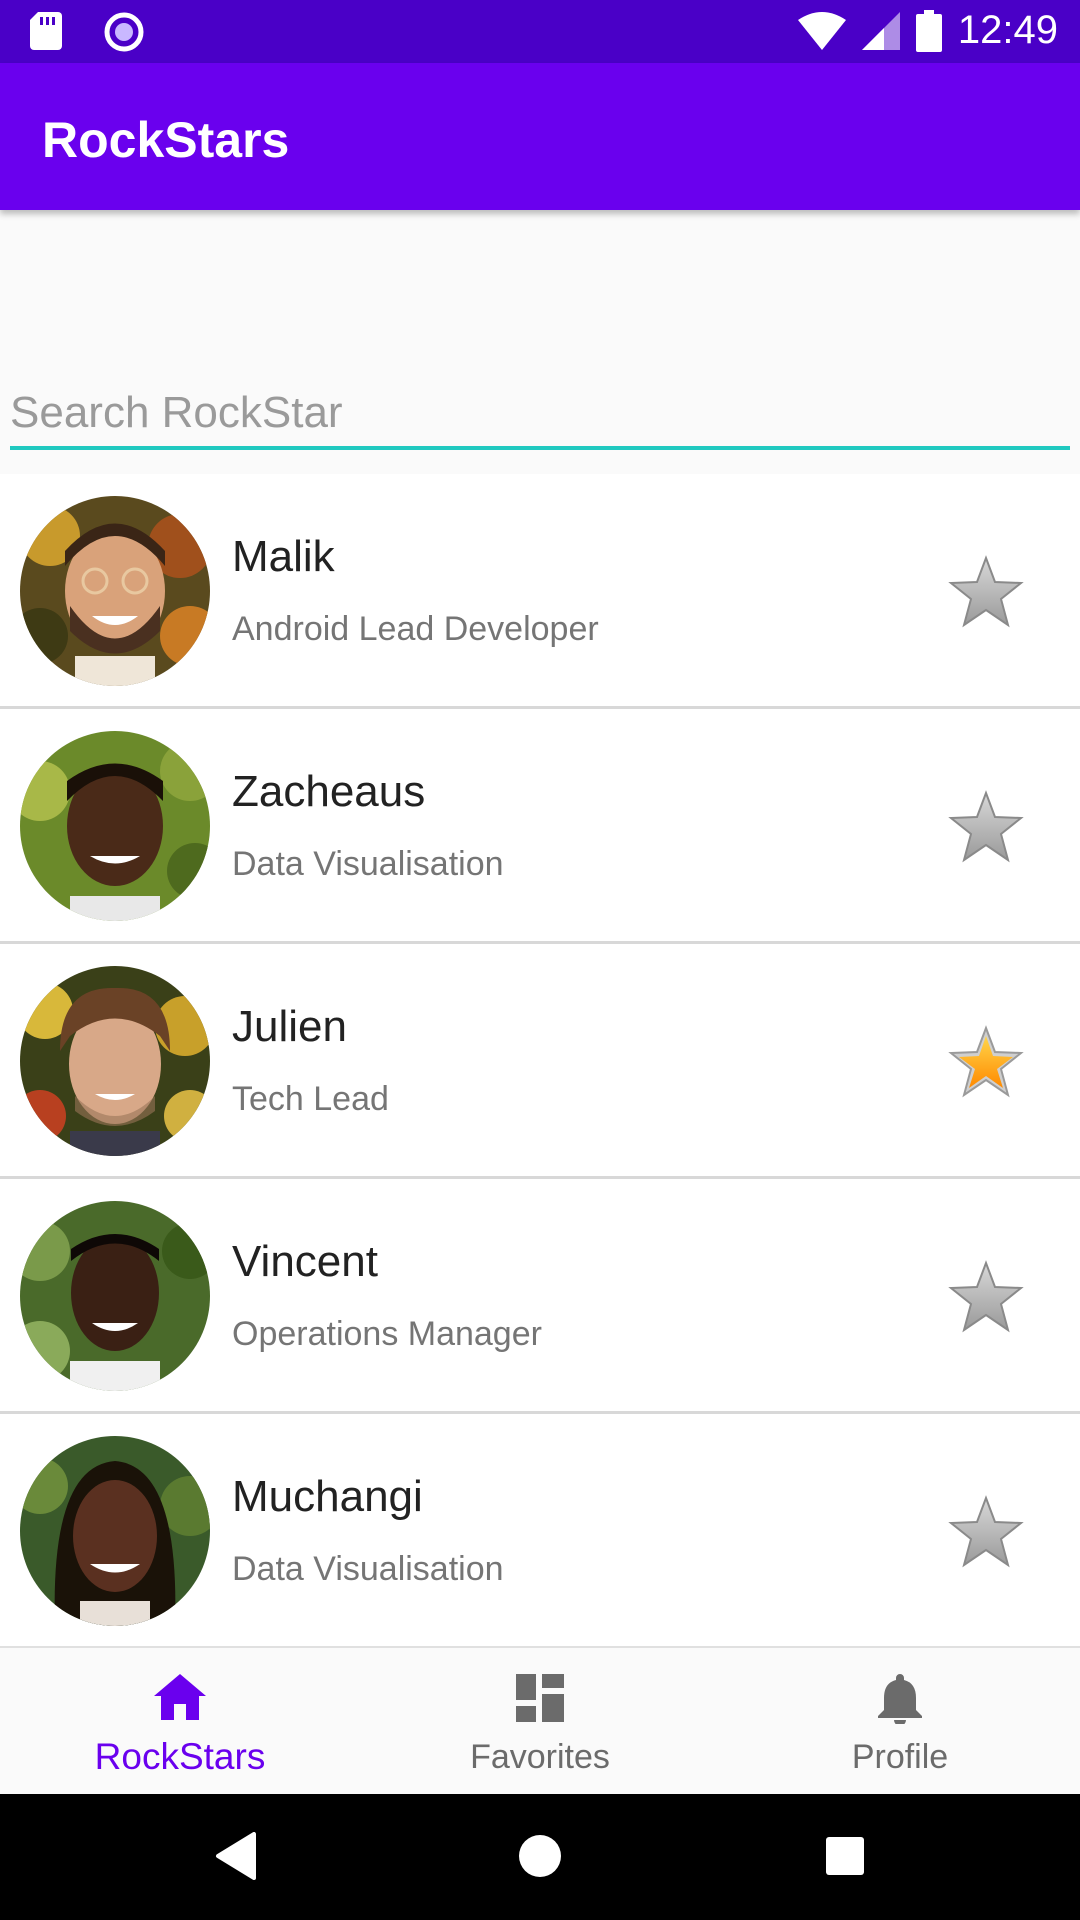  I want to click on status-bar: 12:49, so click(540, 31).